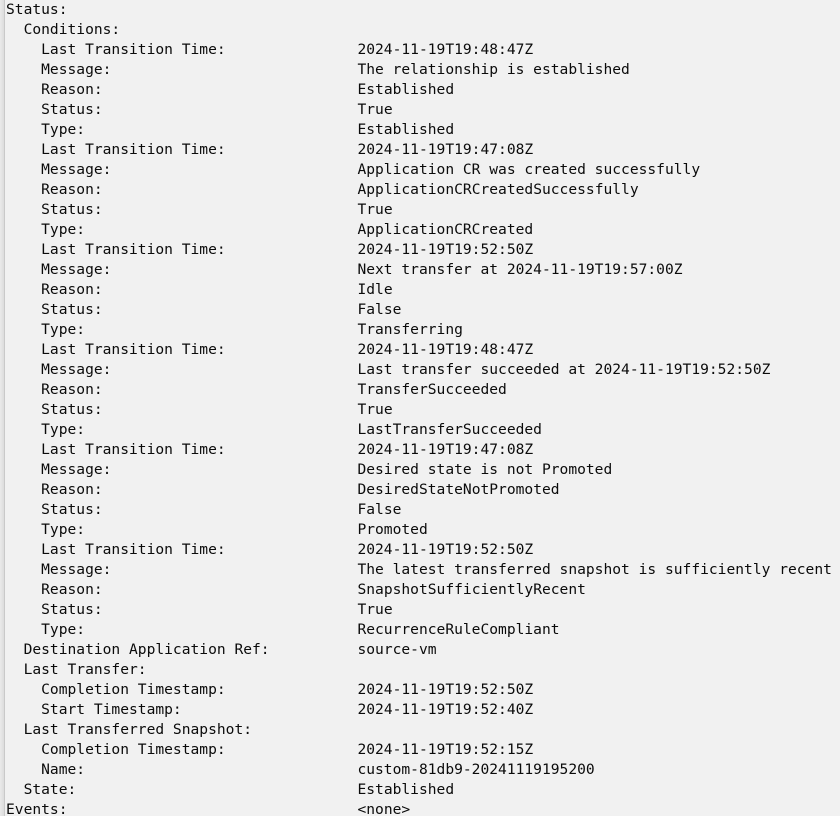 The height and width of the screenshot is (816, 840). I want to click on output-line: Status: False, so click(423, 310).